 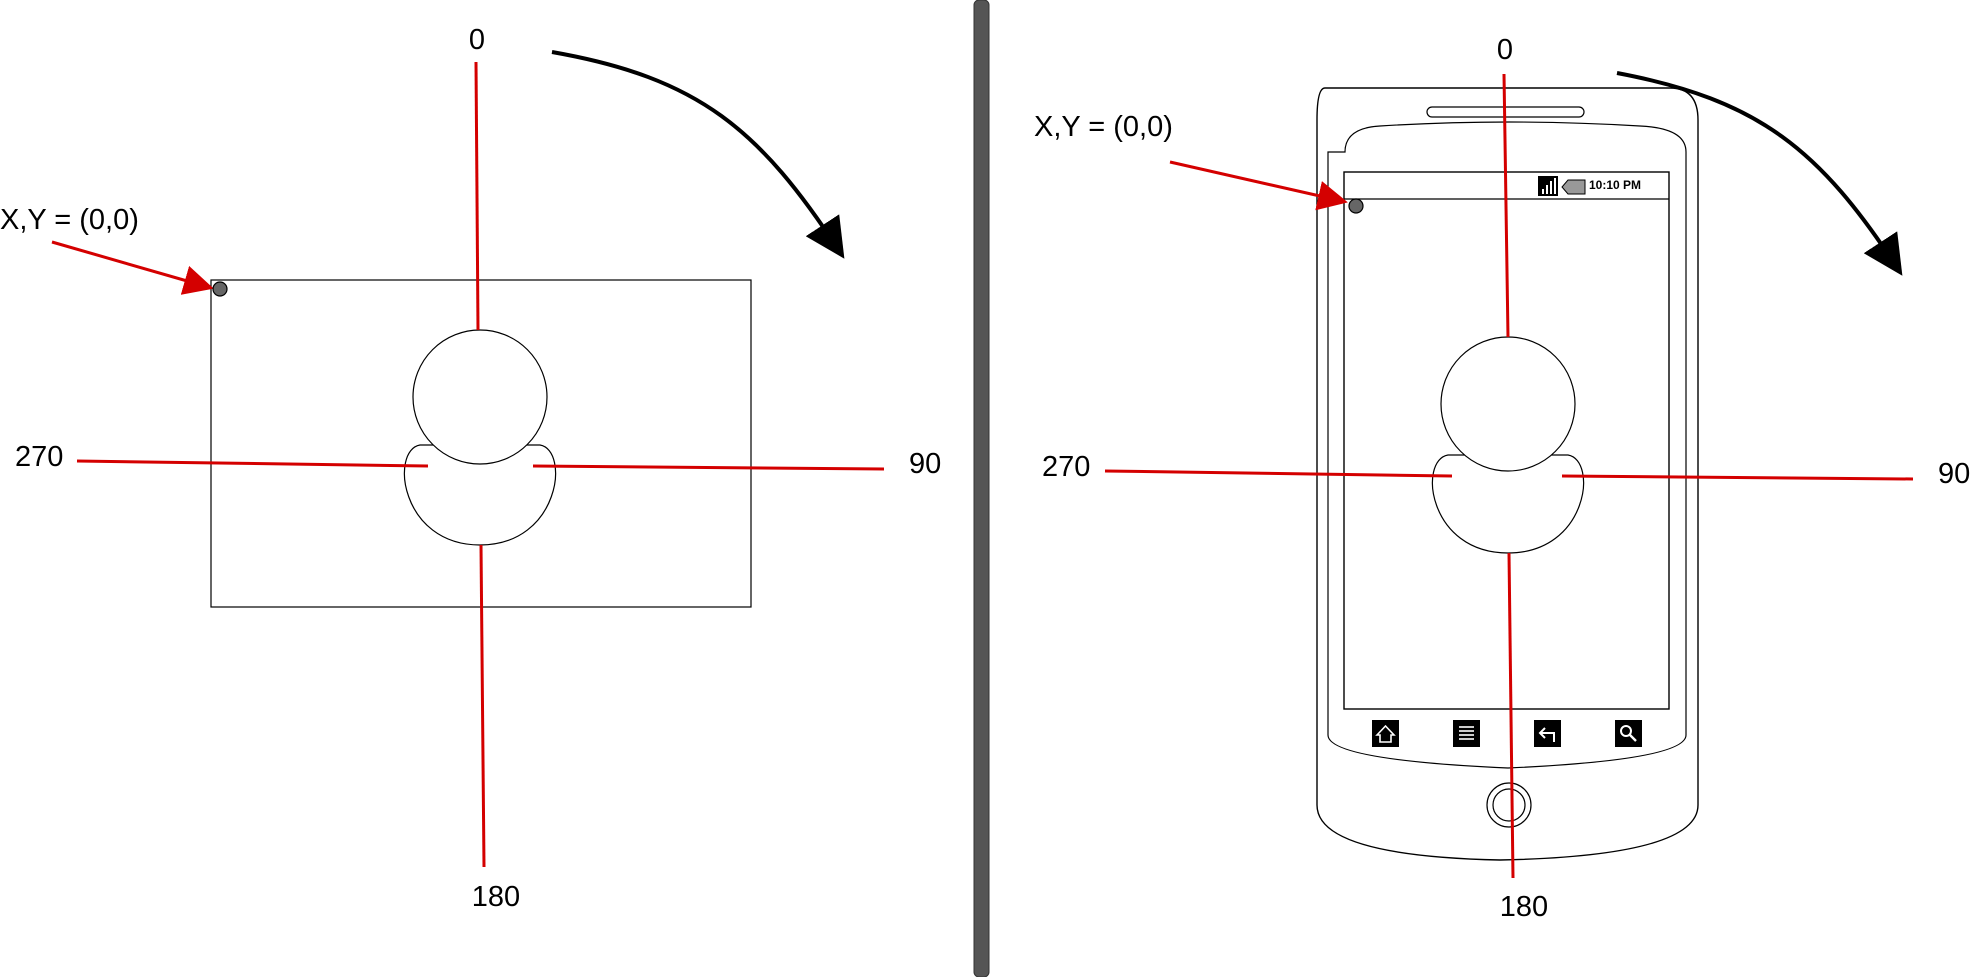 I want to click on axis-left, so click(x=252, y=463).